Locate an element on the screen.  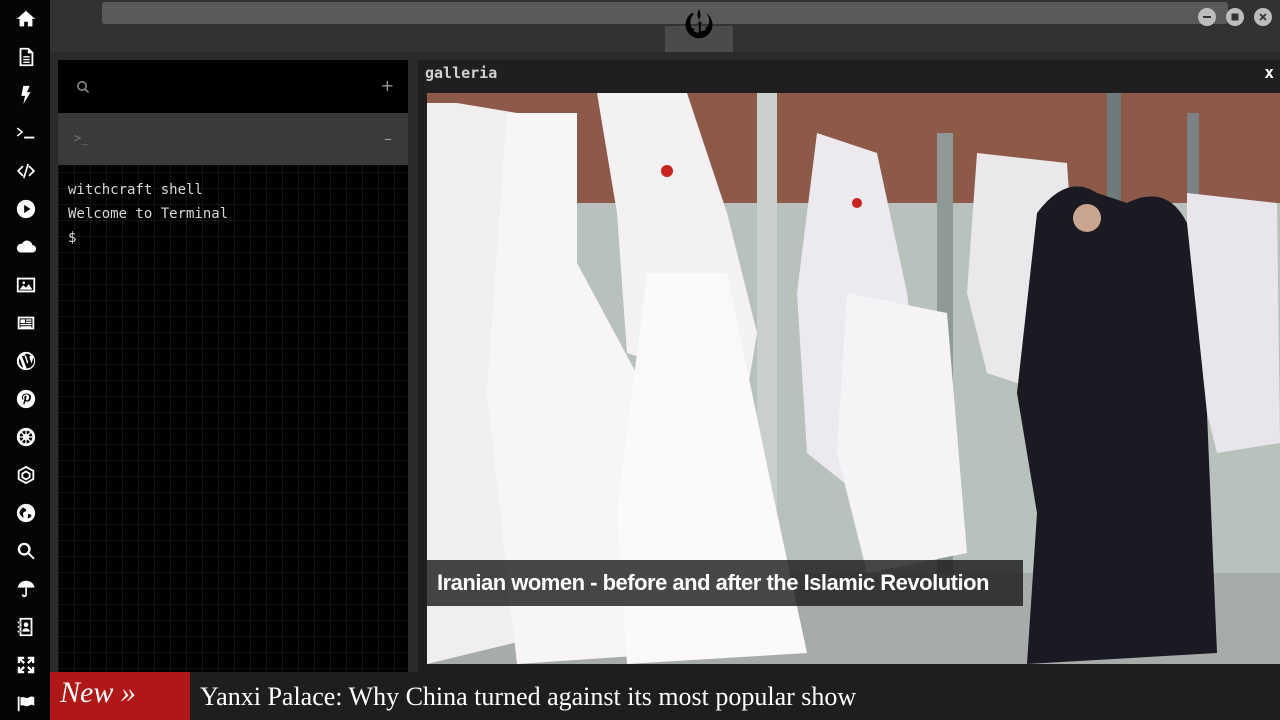
top-bar is located at coordinates (665, 26).